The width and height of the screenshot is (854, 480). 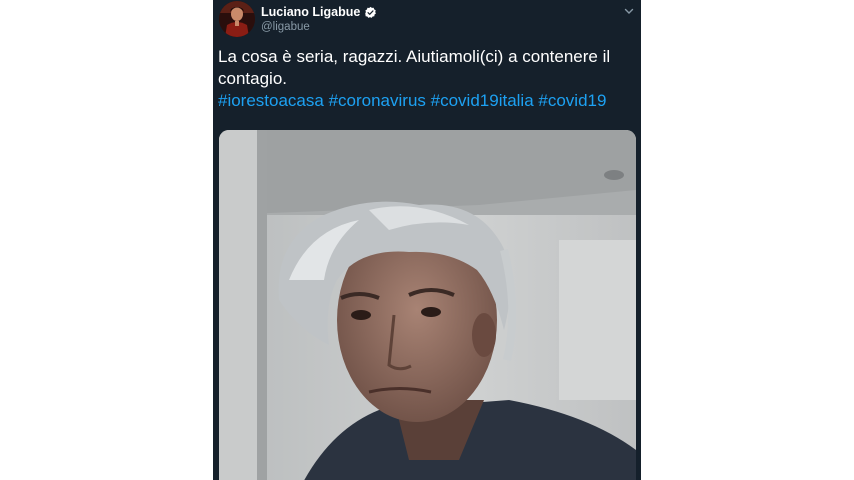 I want to click on hashtag-link: #iorestoacasa, so click(x=271, y=100).